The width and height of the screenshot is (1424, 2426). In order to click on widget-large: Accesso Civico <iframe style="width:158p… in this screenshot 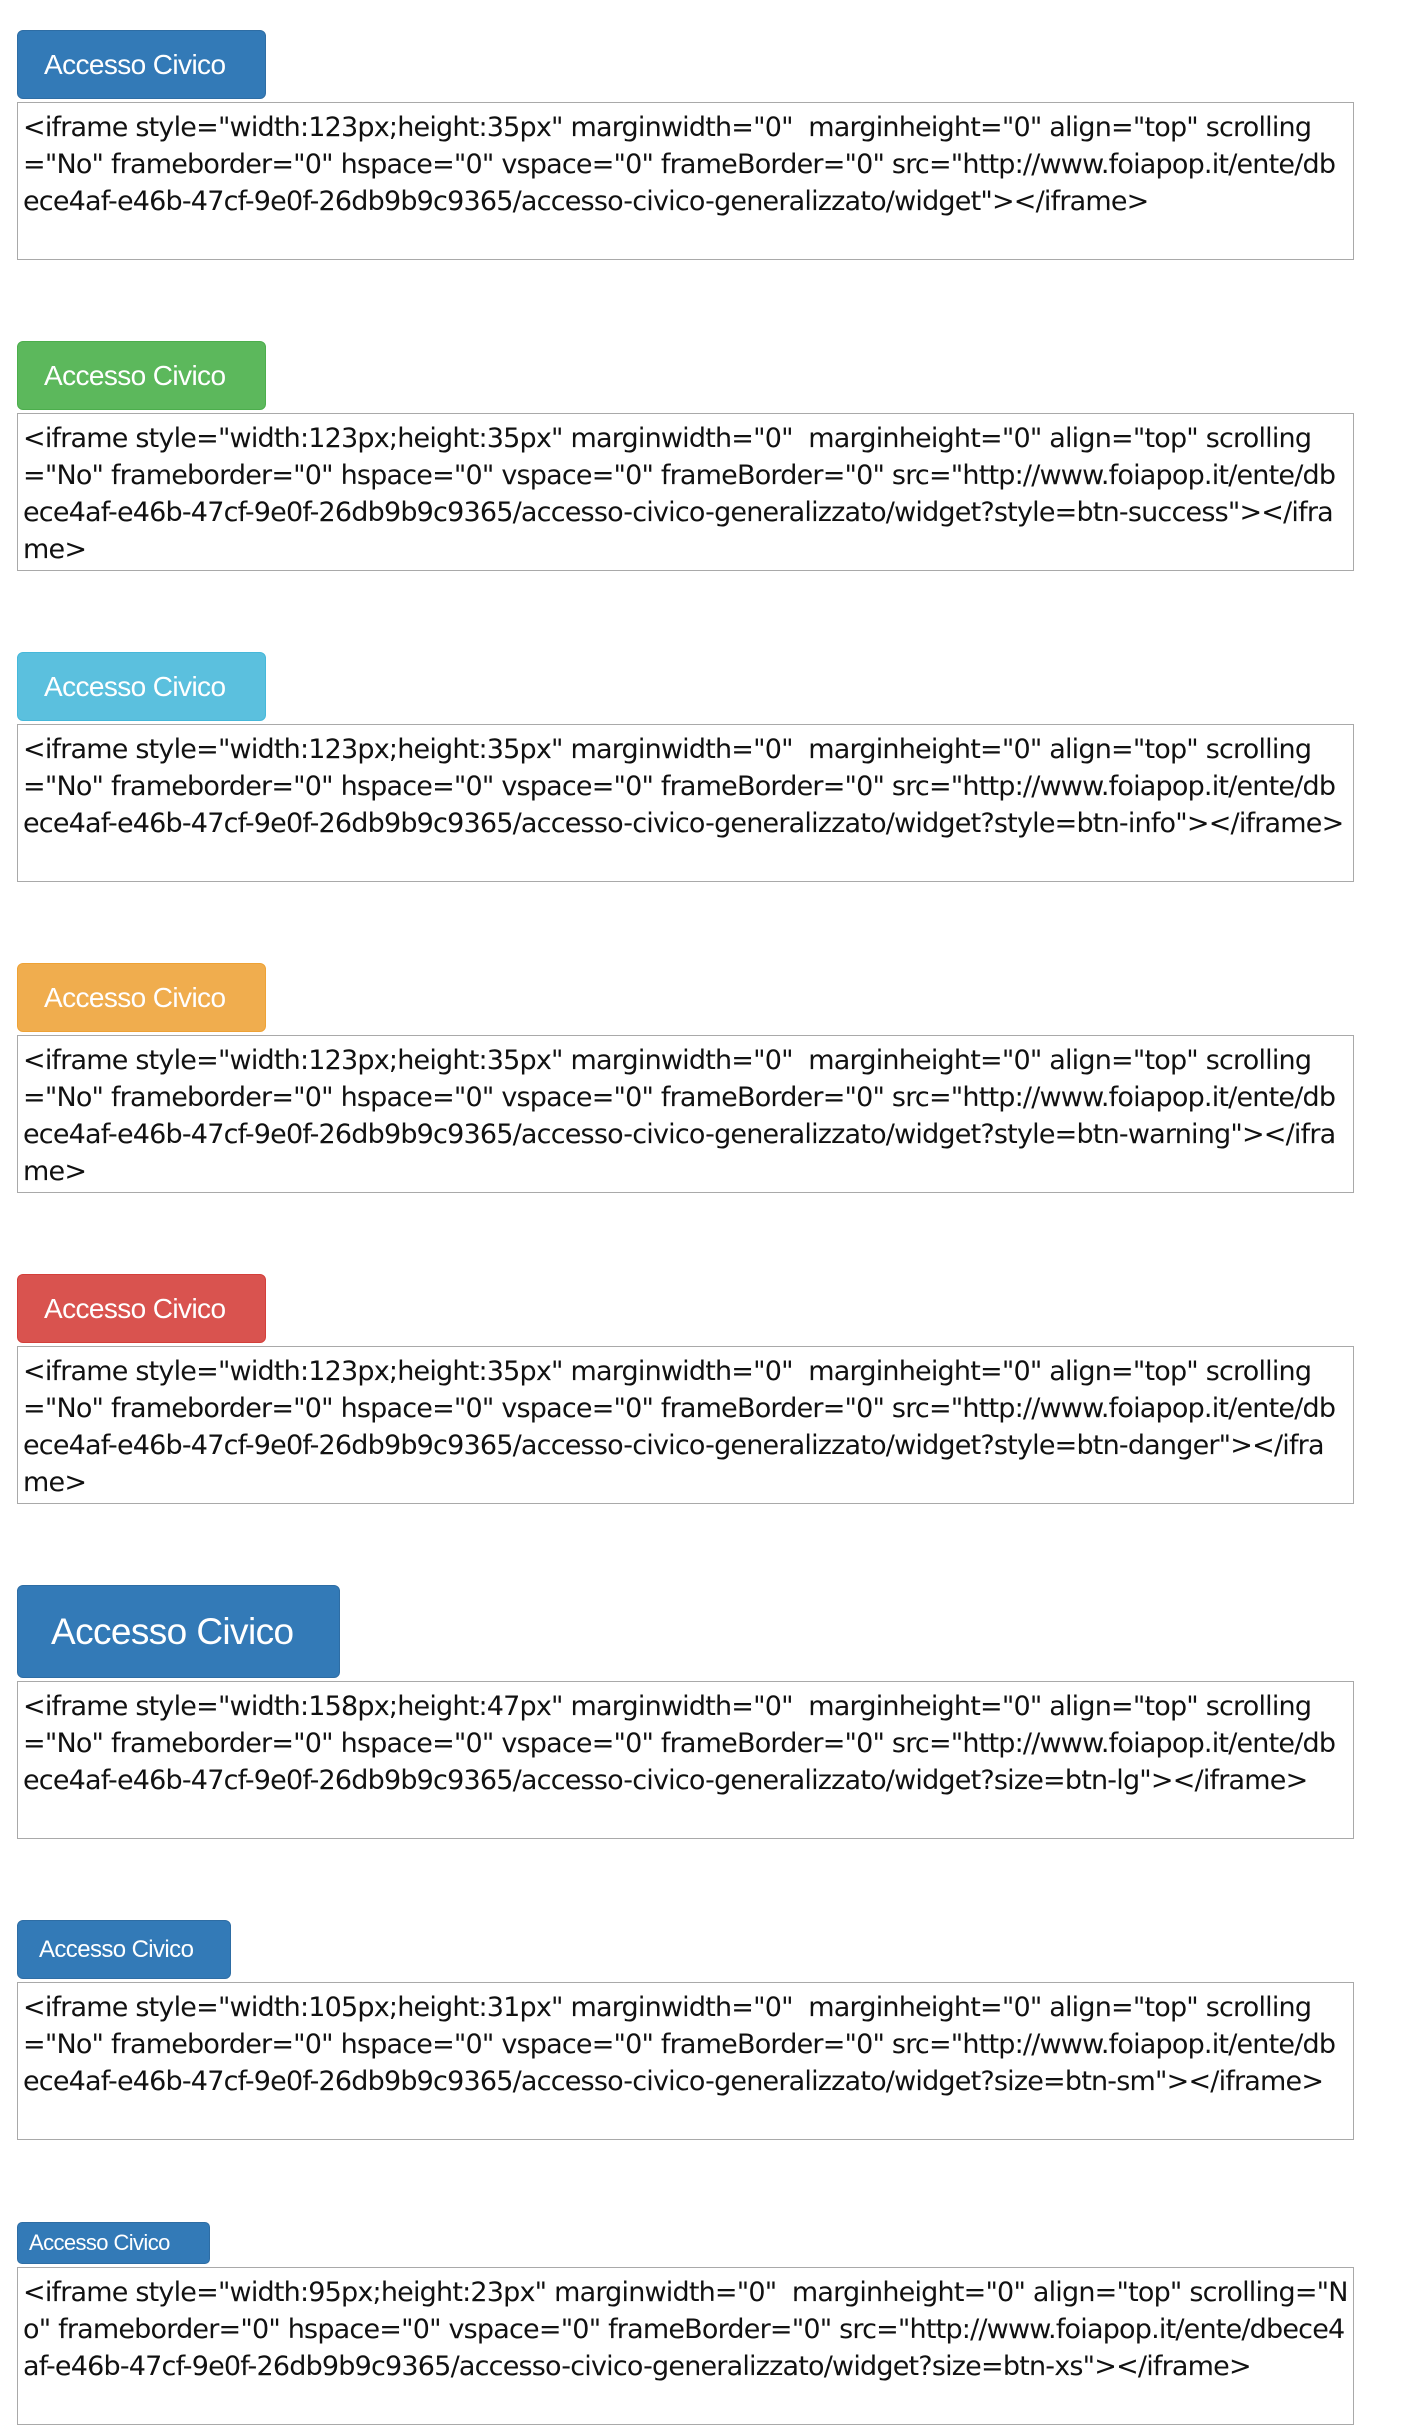, I will do `click(685, 1712)`.